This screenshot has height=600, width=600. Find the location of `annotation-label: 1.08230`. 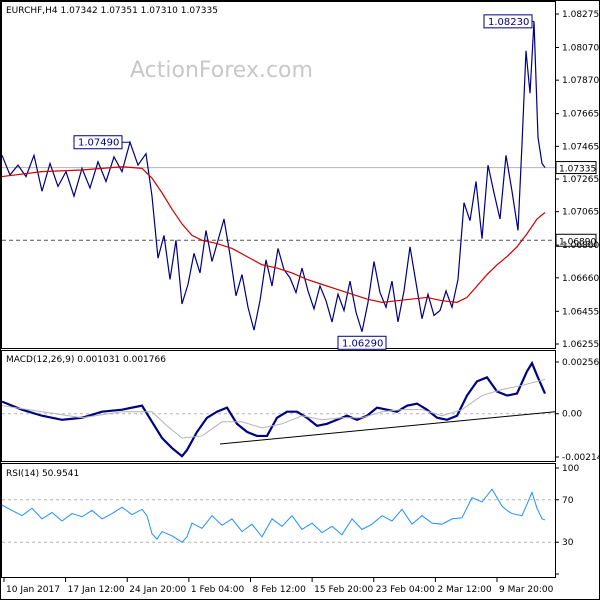

annotation-label: 1.08230 is located at coordinates (508, 22).